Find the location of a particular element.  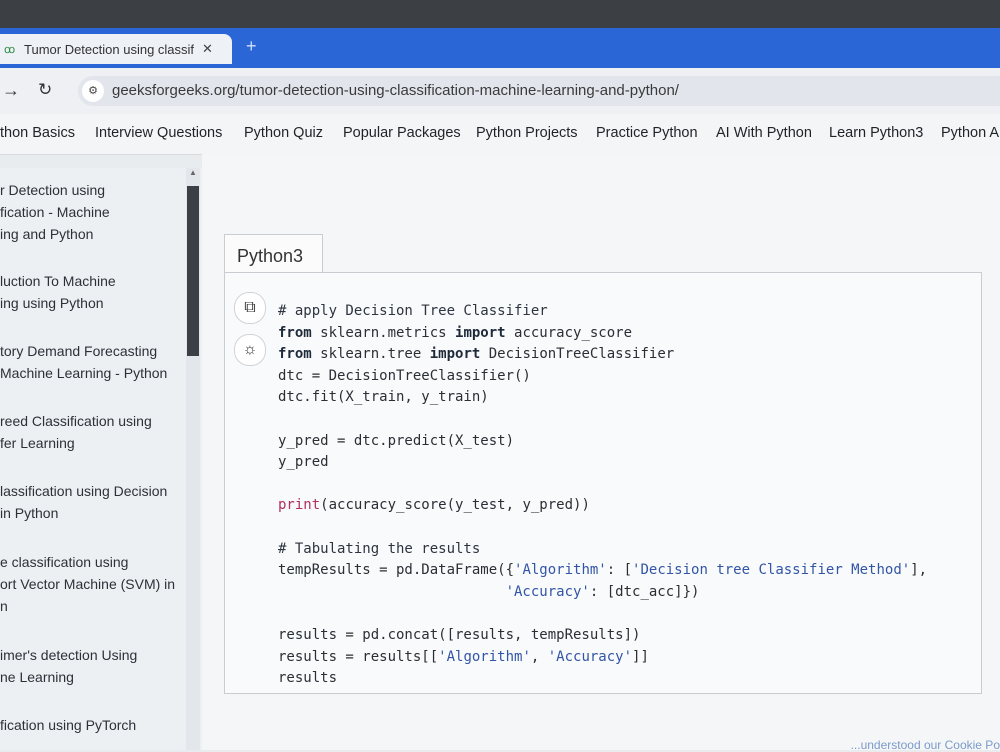

sidebar-item: fication using PyTorch is located at coordinates (68, 725).